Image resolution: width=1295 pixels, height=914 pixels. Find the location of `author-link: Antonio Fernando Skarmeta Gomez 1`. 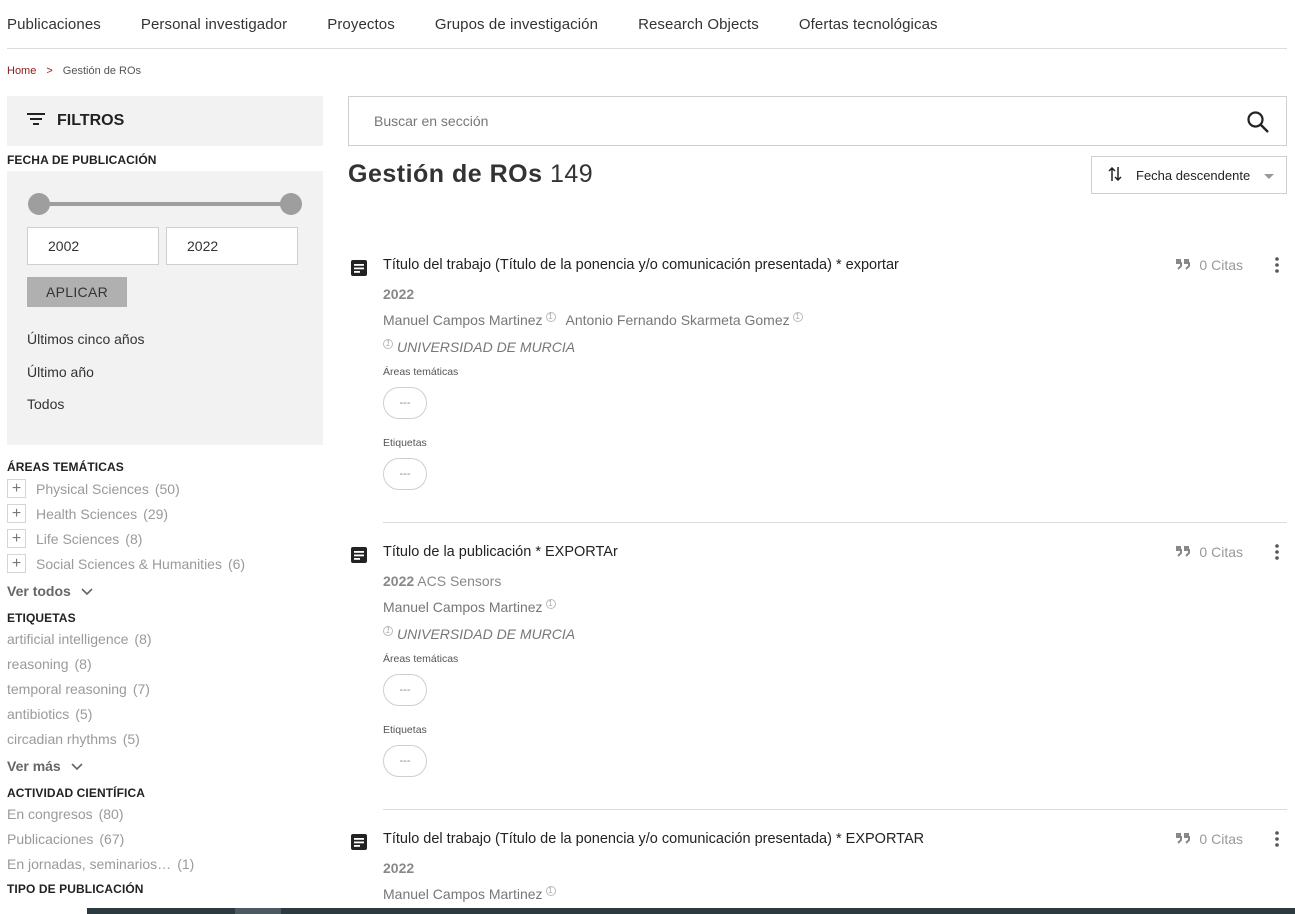

author-link: Antonio Fernando Skarmeta Gomez 1 is located at coordinates (684, 320).